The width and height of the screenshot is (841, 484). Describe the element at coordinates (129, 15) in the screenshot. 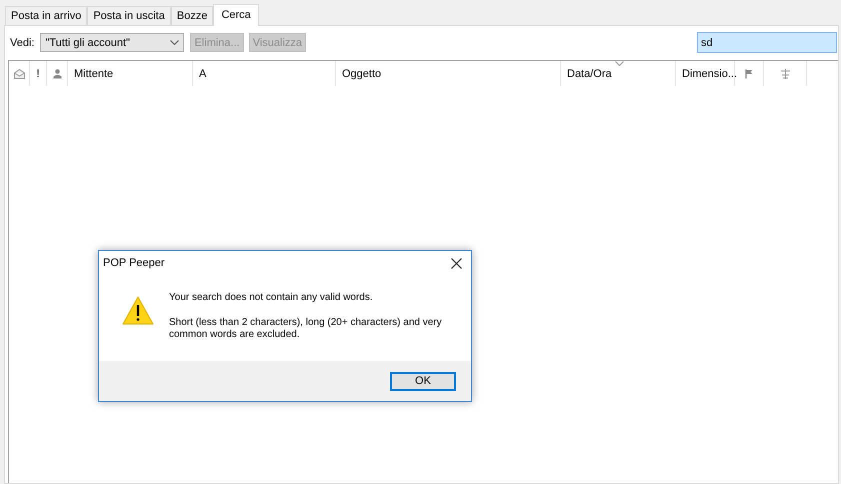

I see `tab: Posta in uscita` at that location.